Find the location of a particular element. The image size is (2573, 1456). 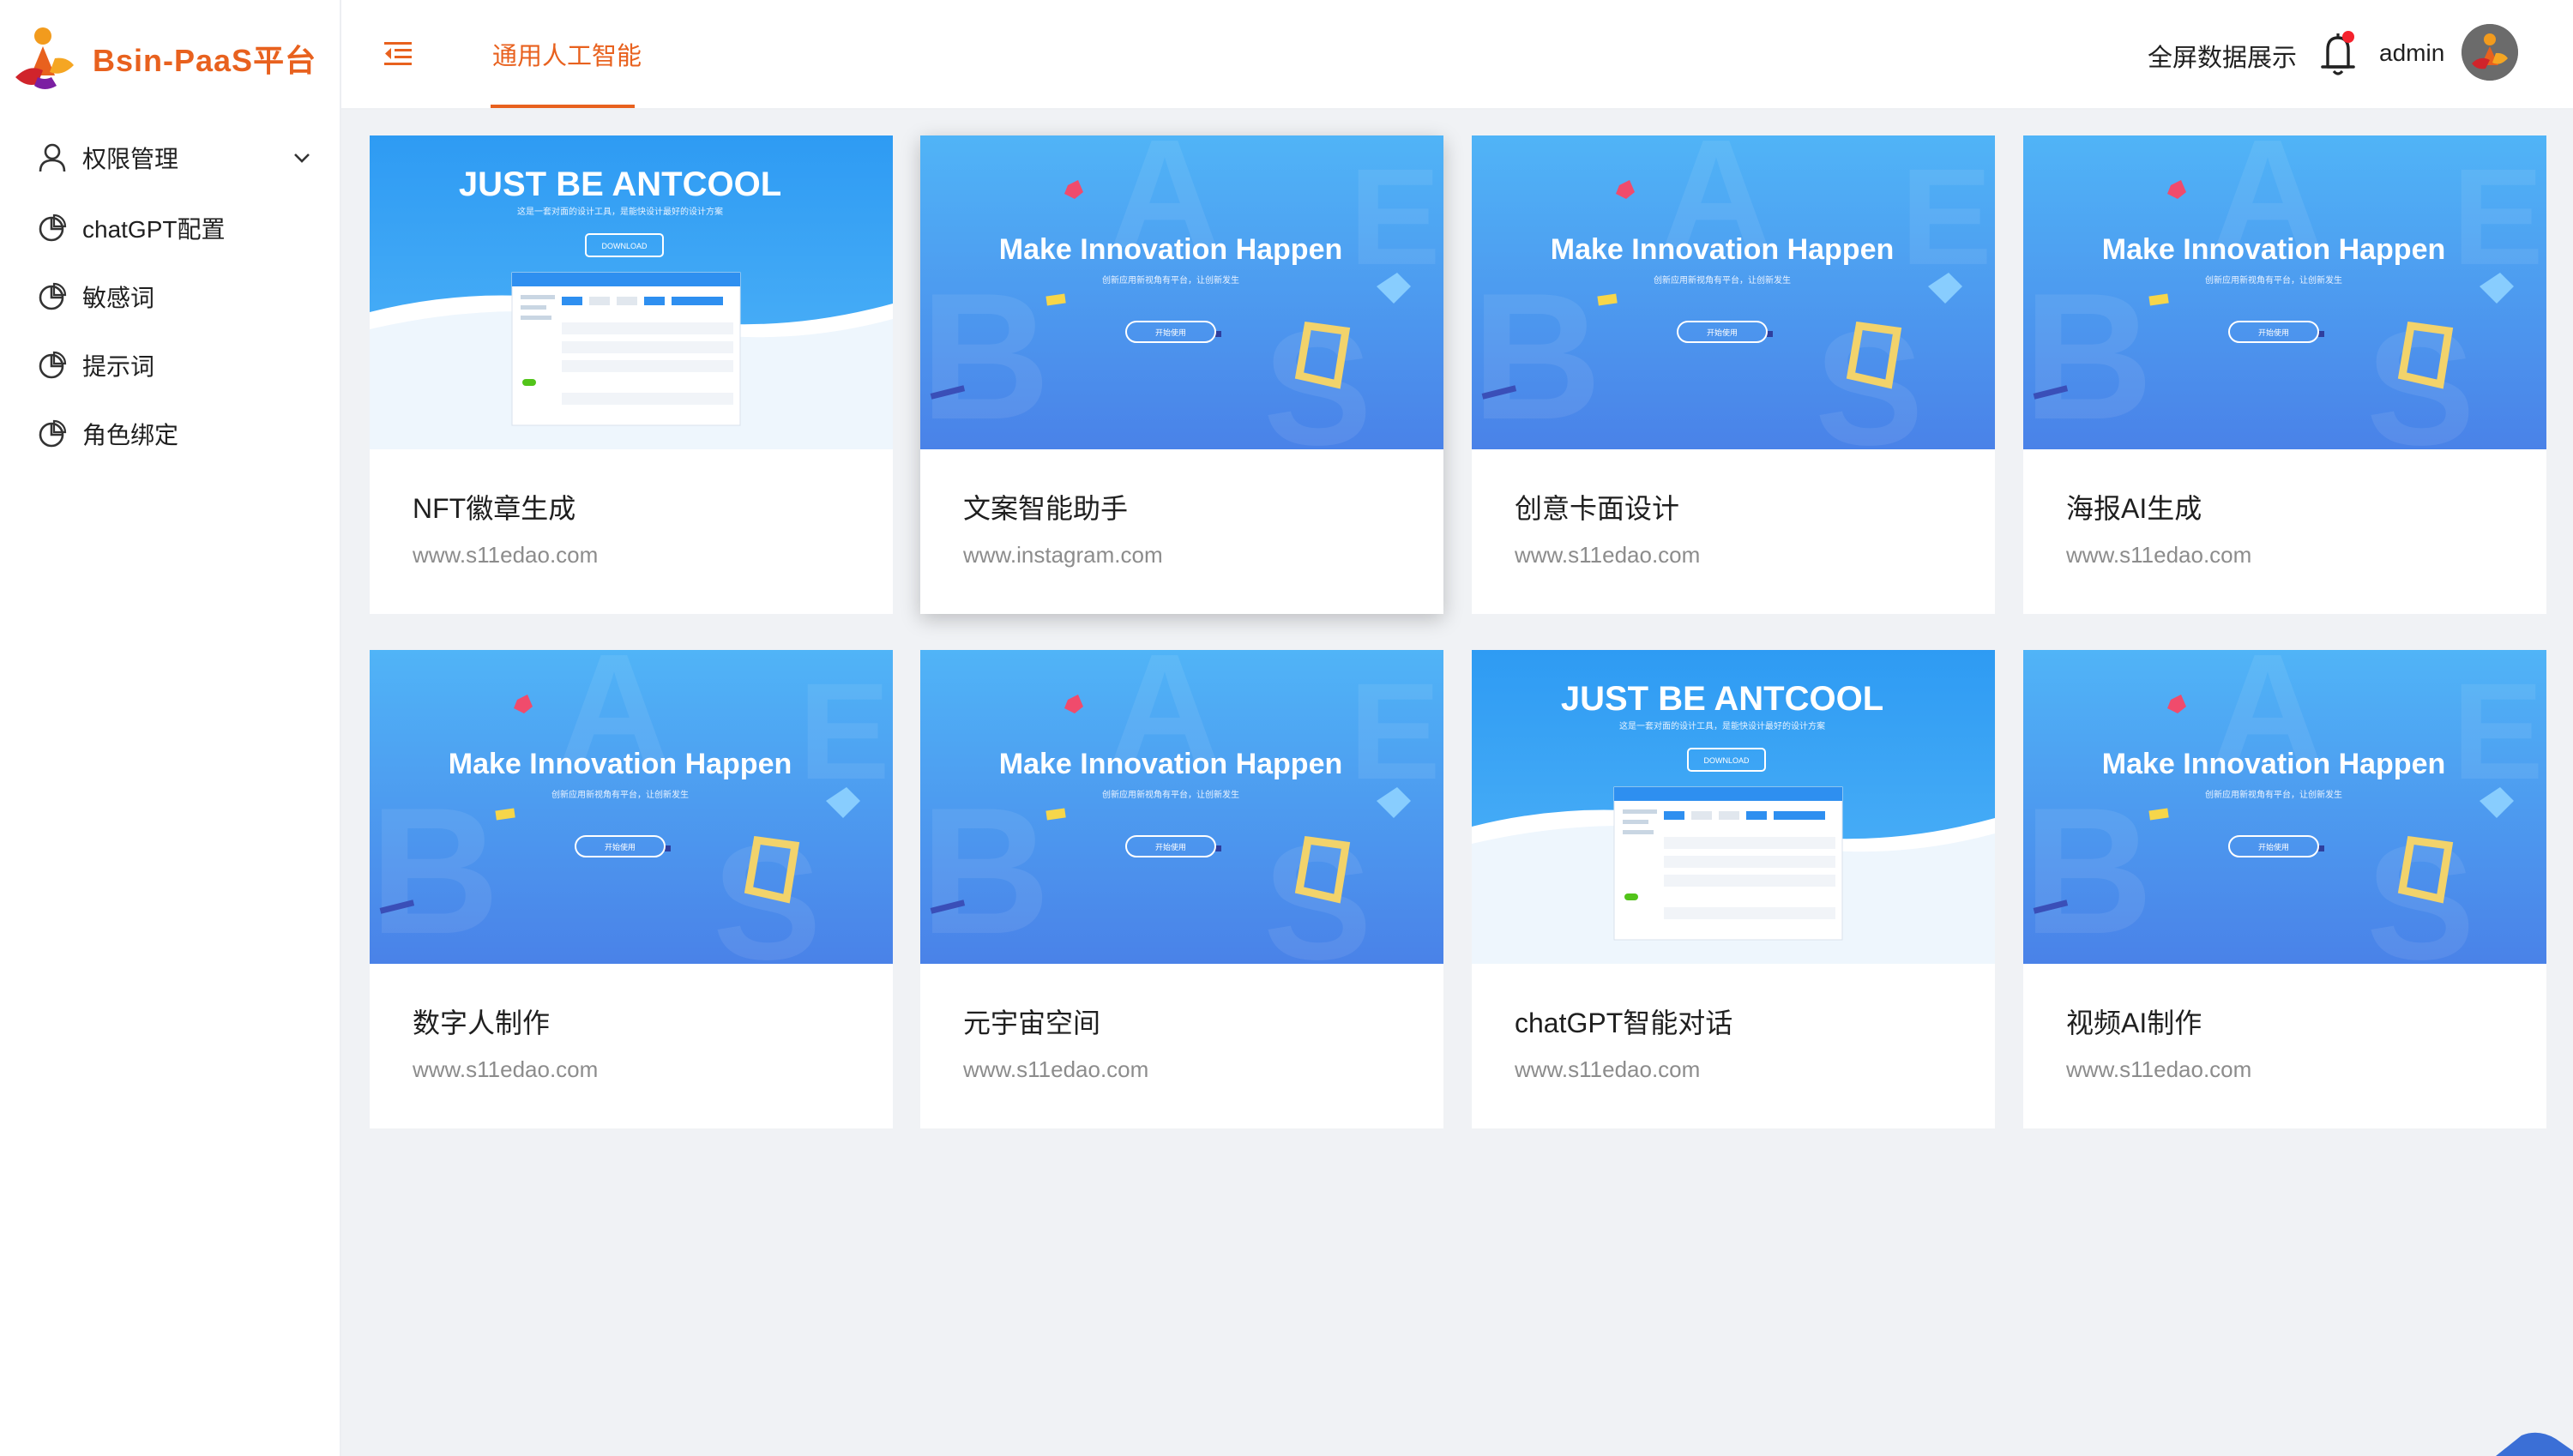

sidebar-item-permission: 权限管理 is located at coordinates (170, 157).